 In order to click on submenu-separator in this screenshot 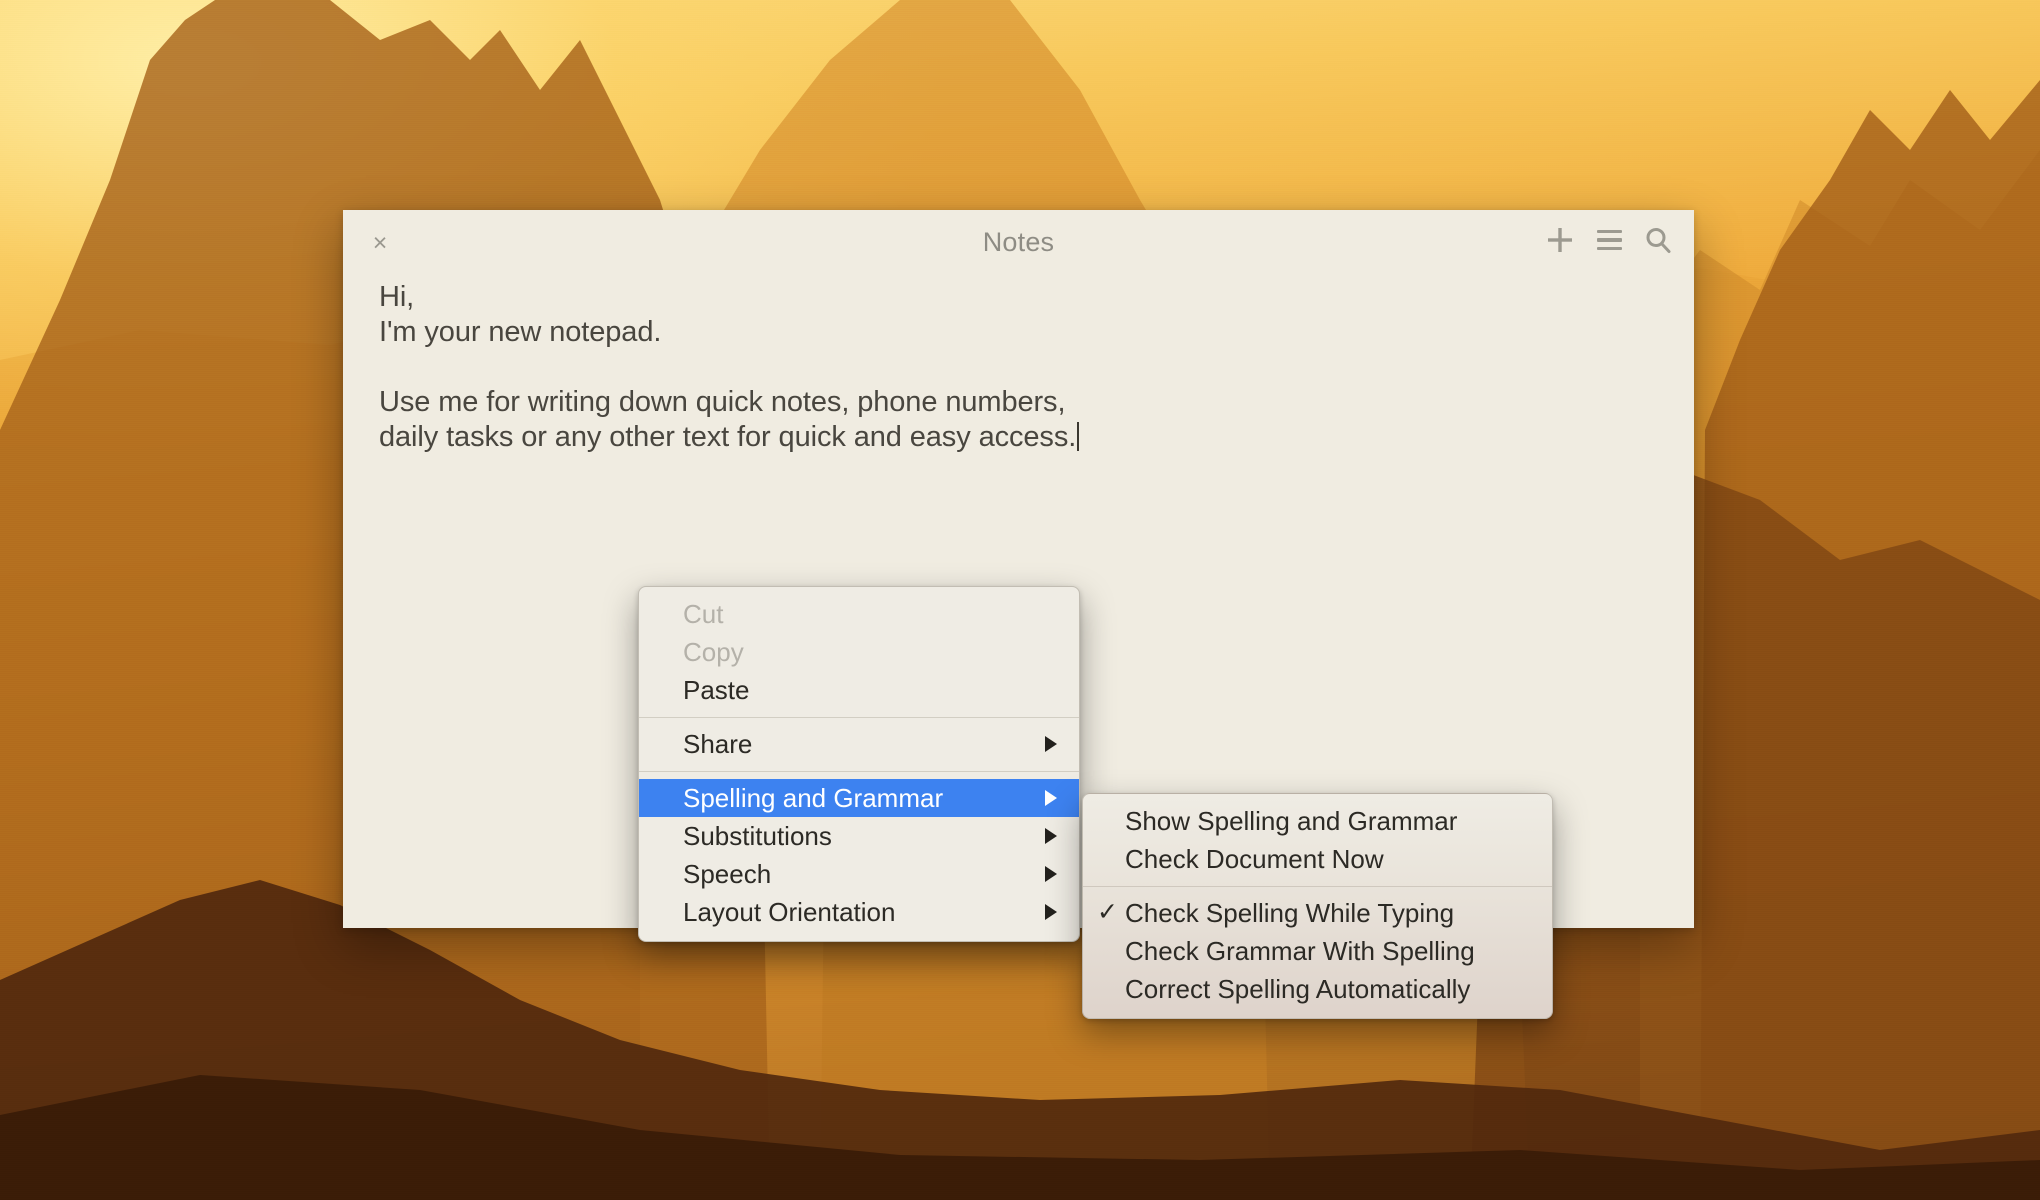, I will do `click(1317, 886)`.